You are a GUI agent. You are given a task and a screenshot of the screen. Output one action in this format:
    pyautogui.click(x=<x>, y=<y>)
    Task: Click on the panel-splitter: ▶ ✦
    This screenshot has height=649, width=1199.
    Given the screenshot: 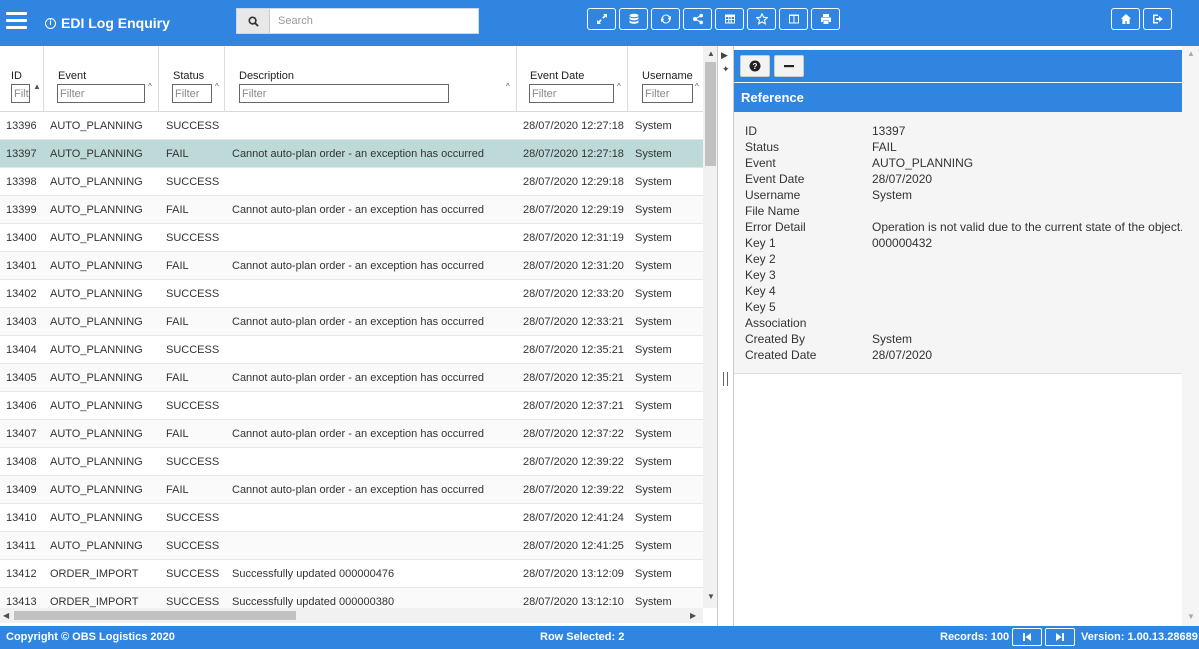 What is the action you would take?
    pyautogui.click(x=726, y=336)
    